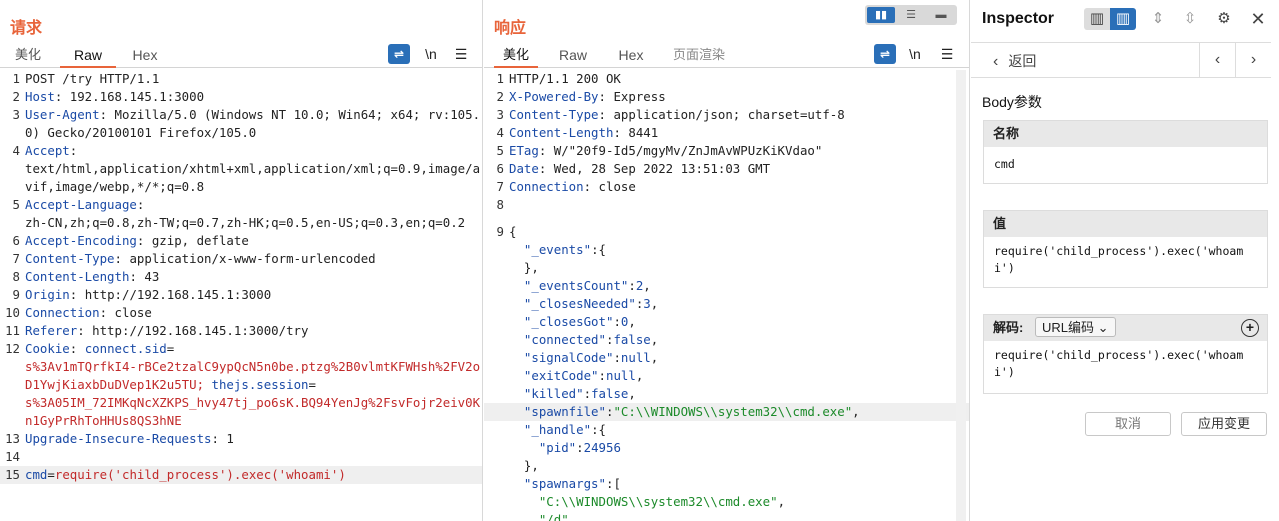 The width and height of the screenshot is (1279, 521). What do you see at coordinates (1128, 424) in the screenshot?
I see `cancel-button: 取消` at bounding box center [1128, 424].